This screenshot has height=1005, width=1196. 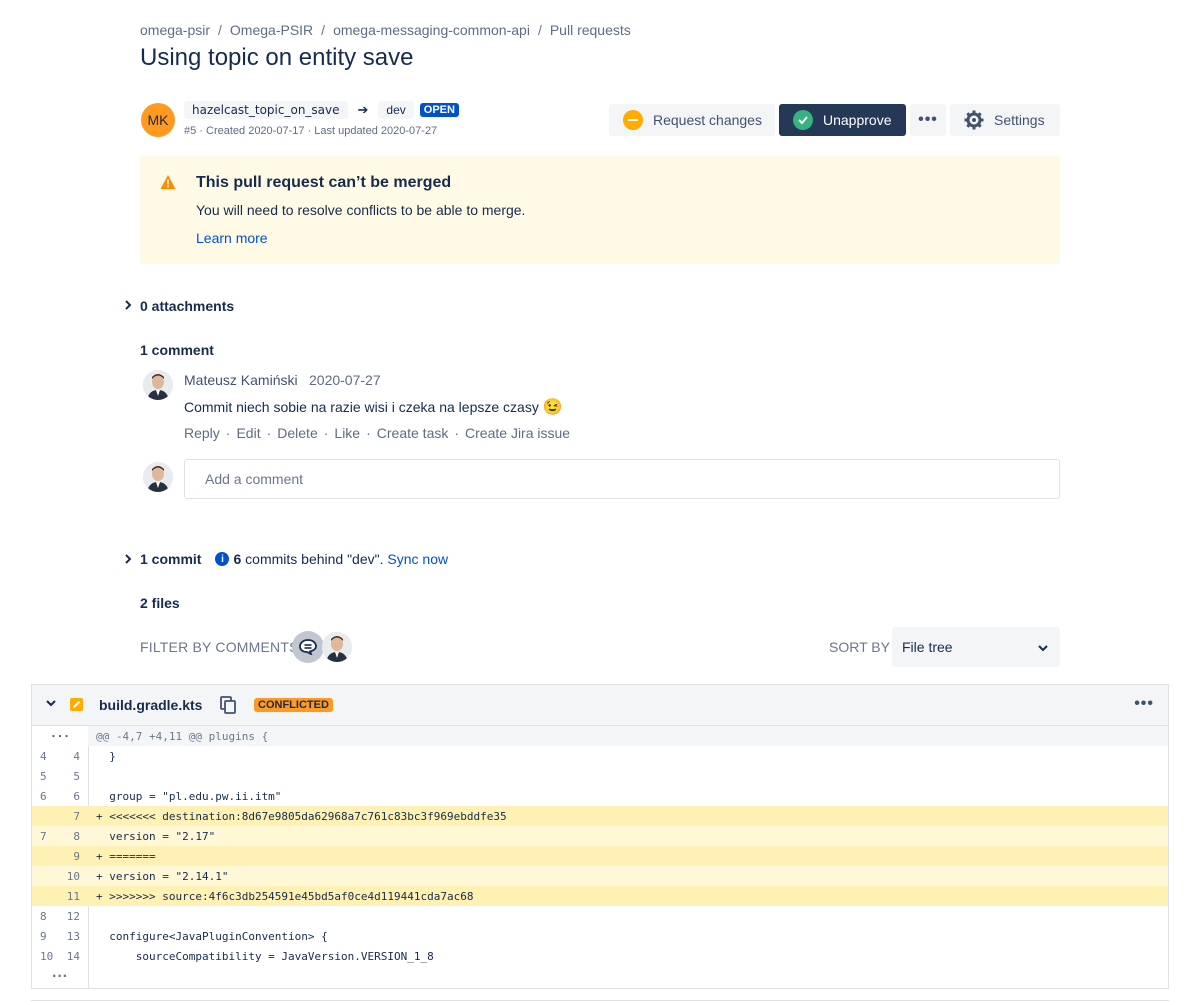 What do you see at coordinates (158, 120) in the screenshot?
I see `author-avatar: MK` at bounding box center [158, 120].